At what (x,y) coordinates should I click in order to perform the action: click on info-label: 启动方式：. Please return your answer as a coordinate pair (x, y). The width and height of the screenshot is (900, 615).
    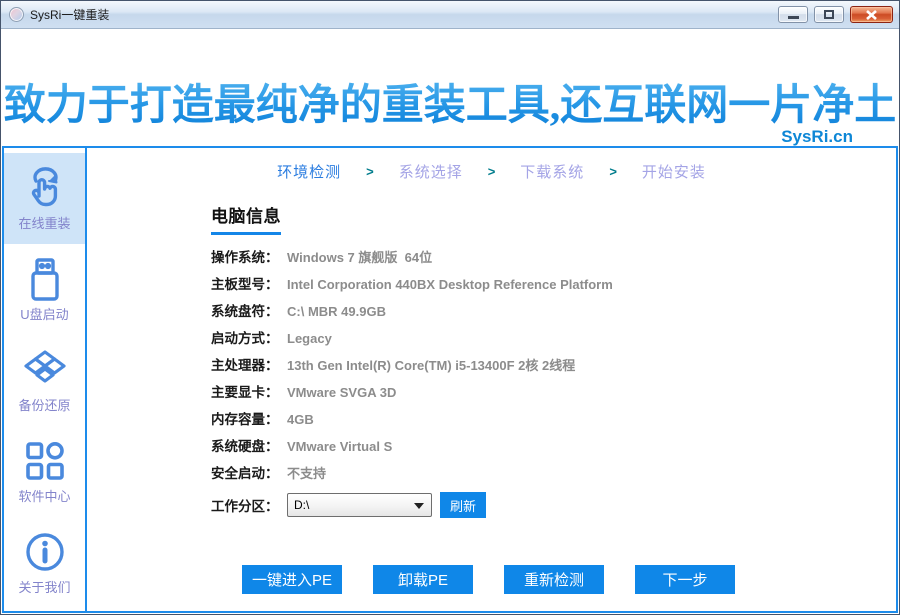
    Looking at the image, I should click on (245, 338).